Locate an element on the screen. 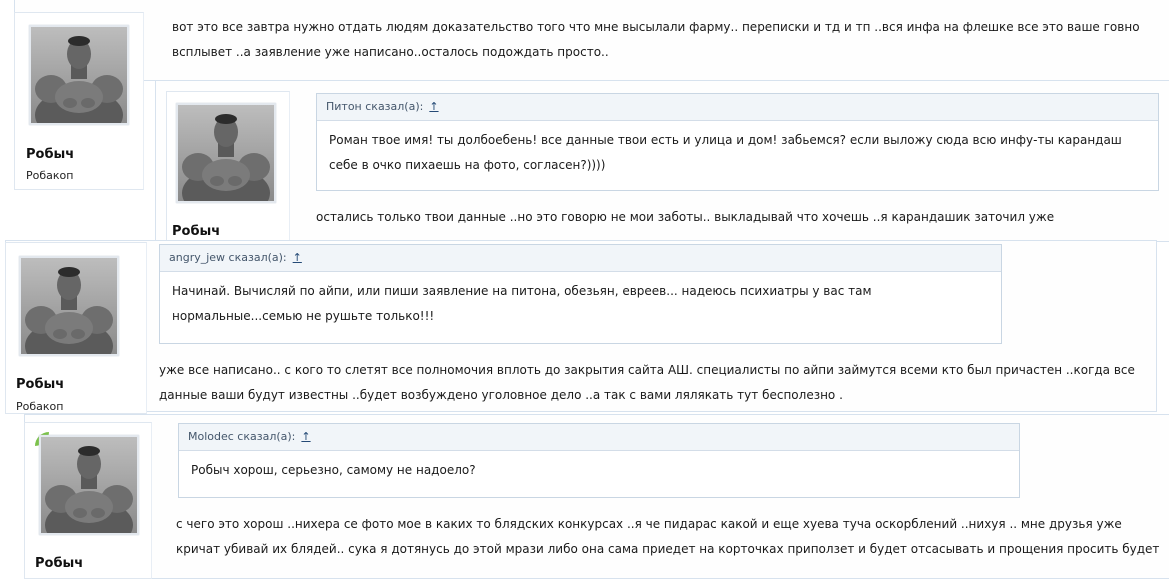  post-1-author: Робыч is located at coordinates (50, 154).